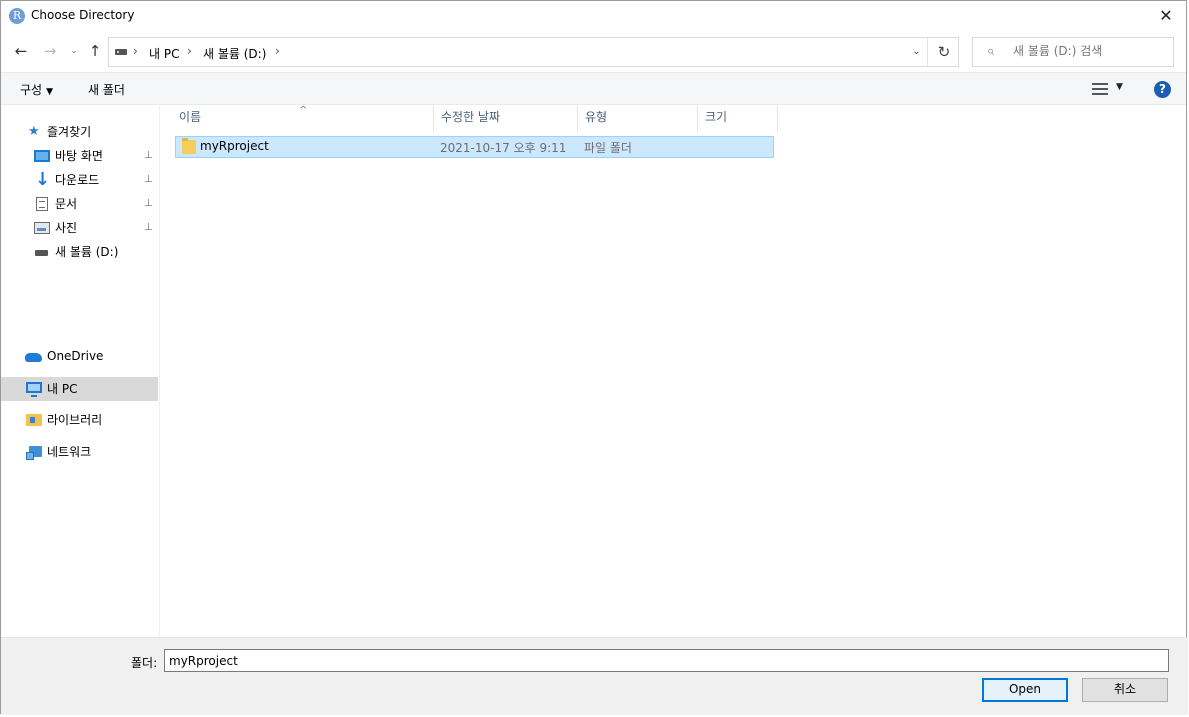  Describe the element at coordinates (66, 228) in the screenshot. I see `sidebar-item-label: 사진` at that location.